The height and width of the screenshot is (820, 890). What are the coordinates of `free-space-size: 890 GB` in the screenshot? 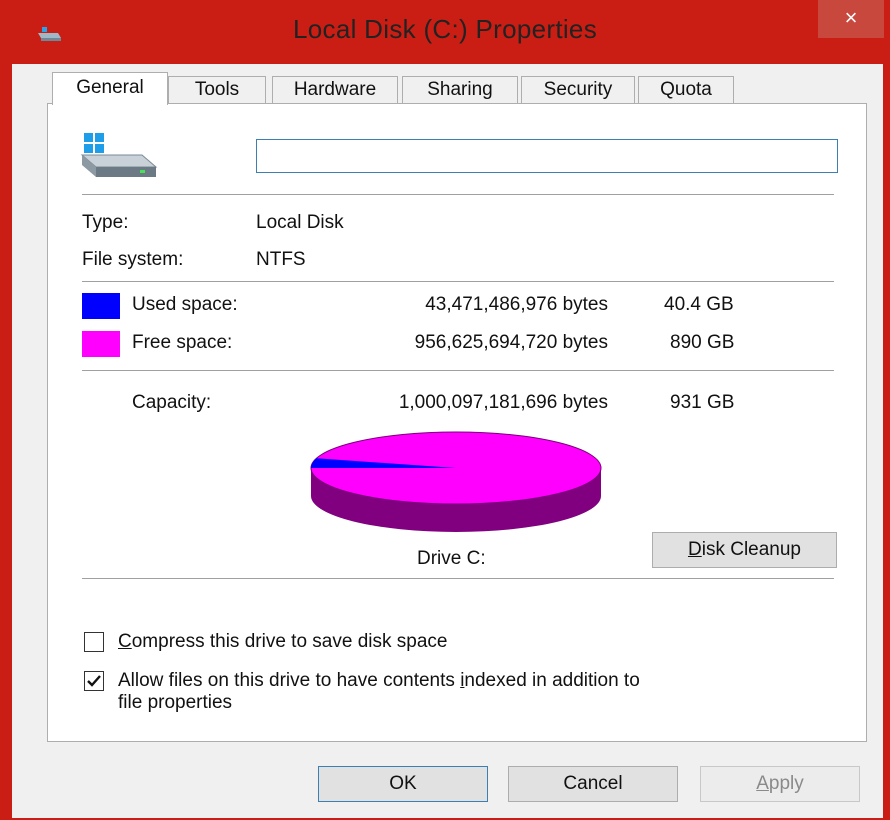 It's located at (702, 342).